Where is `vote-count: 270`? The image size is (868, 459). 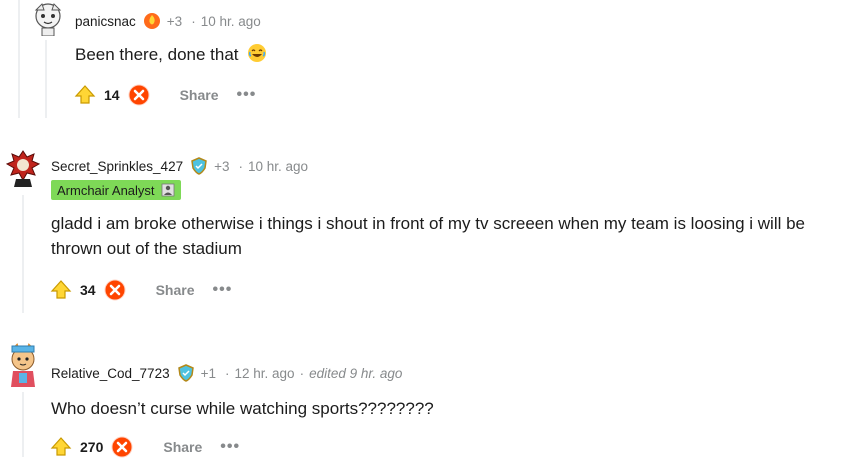 vote-count: 270 is located at coordinates (92, 447).